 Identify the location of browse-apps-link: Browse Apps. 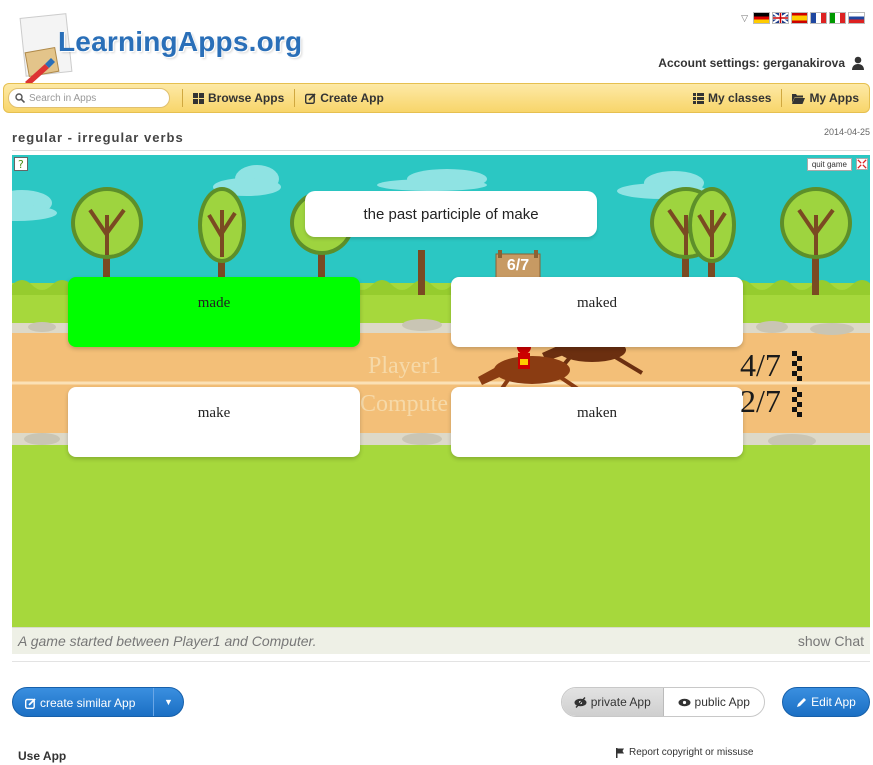
(238, 98).